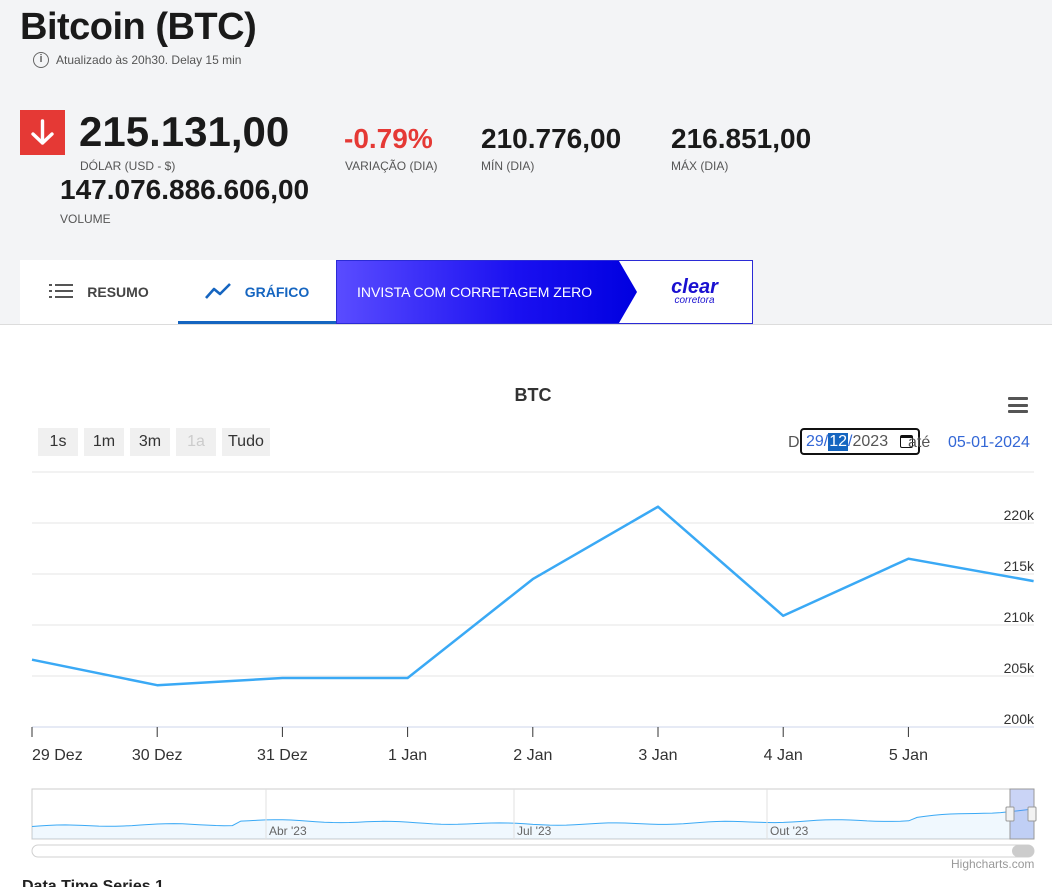 Image resolution: width=1052 pixels, height=887 pixels. I want to click on date-to-label: até, so click(919, 443).